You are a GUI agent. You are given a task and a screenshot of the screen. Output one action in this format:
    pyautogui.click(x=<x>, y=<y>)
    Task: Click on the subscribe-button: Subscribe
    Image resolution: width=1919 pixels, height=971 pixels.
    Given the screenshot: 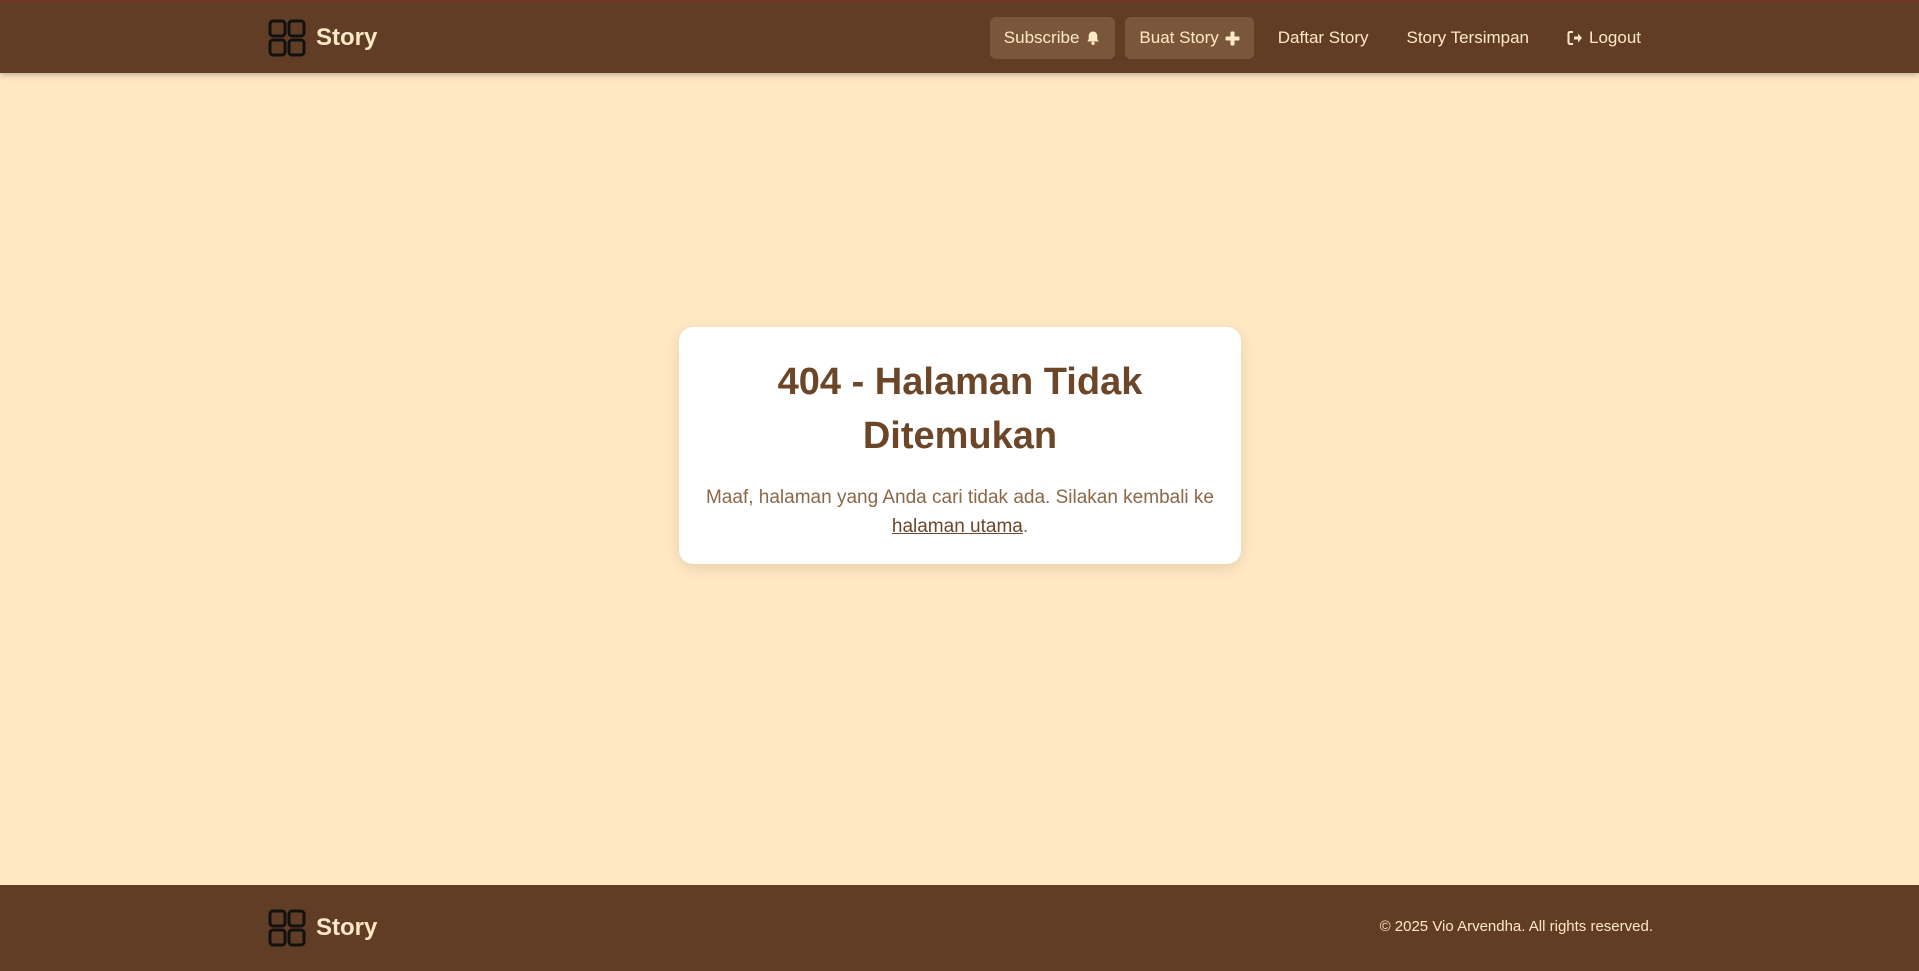 What is the action you would take?
    pyautogui.click(x=1052, y=38)
    